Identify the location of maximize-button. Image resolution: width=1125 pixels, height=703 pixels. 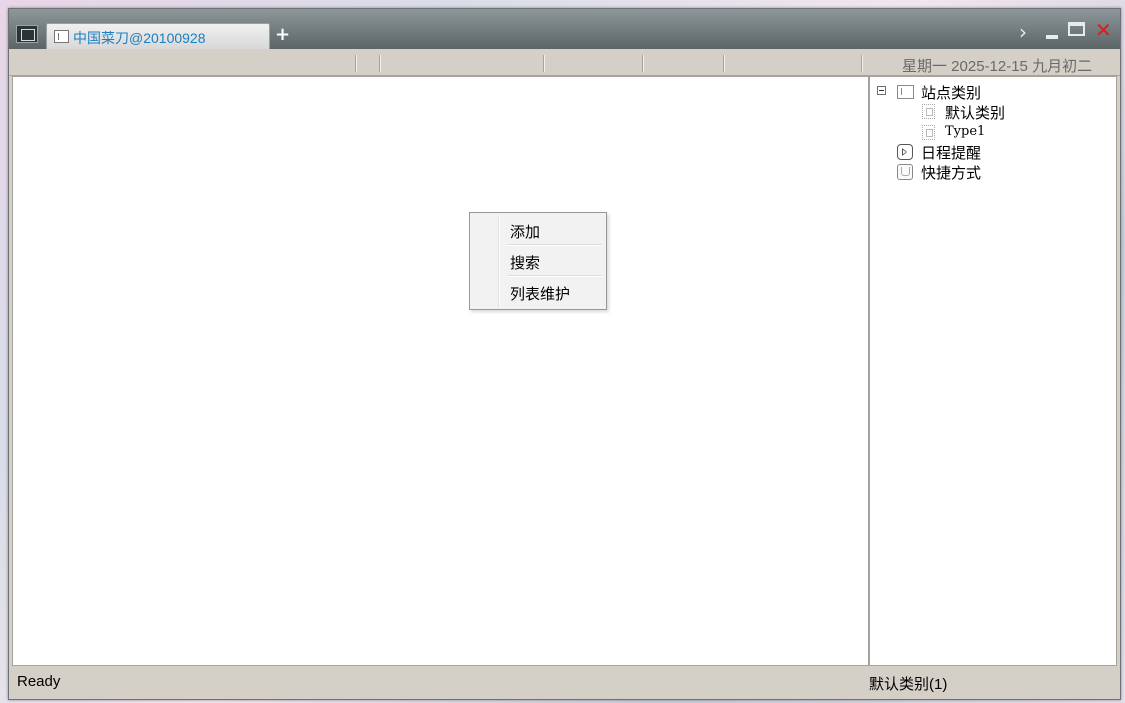
(1076, 29).